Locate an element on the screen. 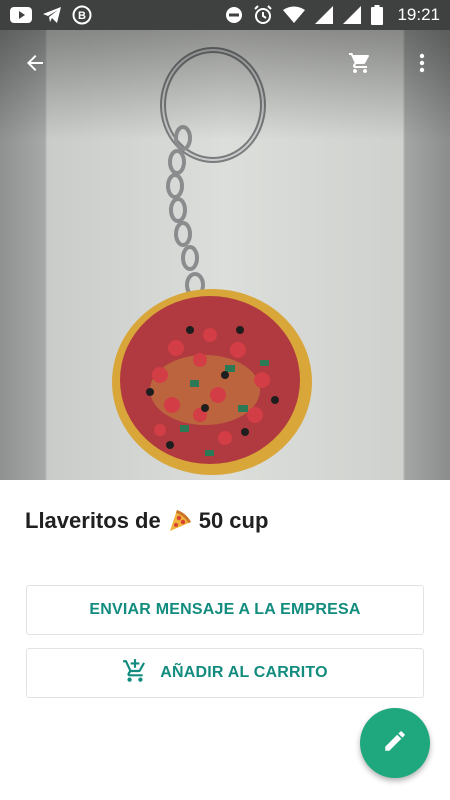  send-message-label: ENVIAR MENSAJE A LA EMPRESA is located at coordinates (225, 609).